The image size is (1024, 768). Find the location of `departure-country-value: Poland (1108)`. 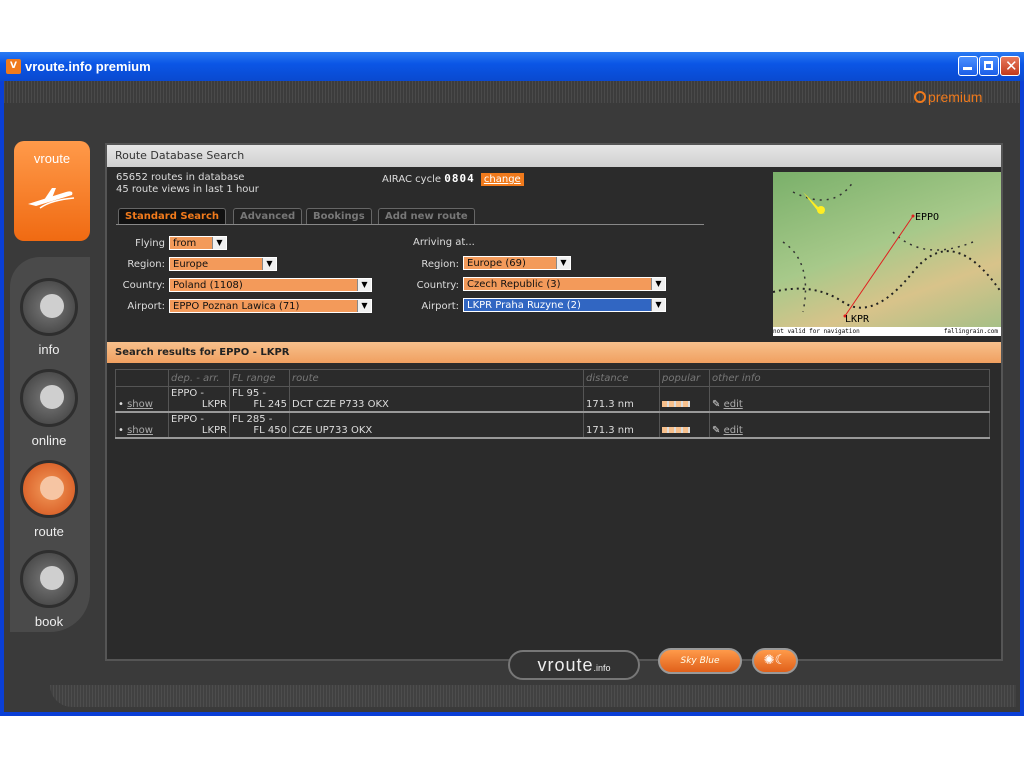

departure-country-value: Poland (1108) is located at coordinates (208, 285).